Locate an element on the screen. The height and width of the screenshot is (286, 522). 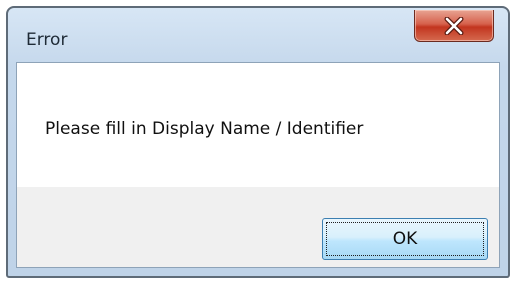
close-button is located at coordinates (454, 26).